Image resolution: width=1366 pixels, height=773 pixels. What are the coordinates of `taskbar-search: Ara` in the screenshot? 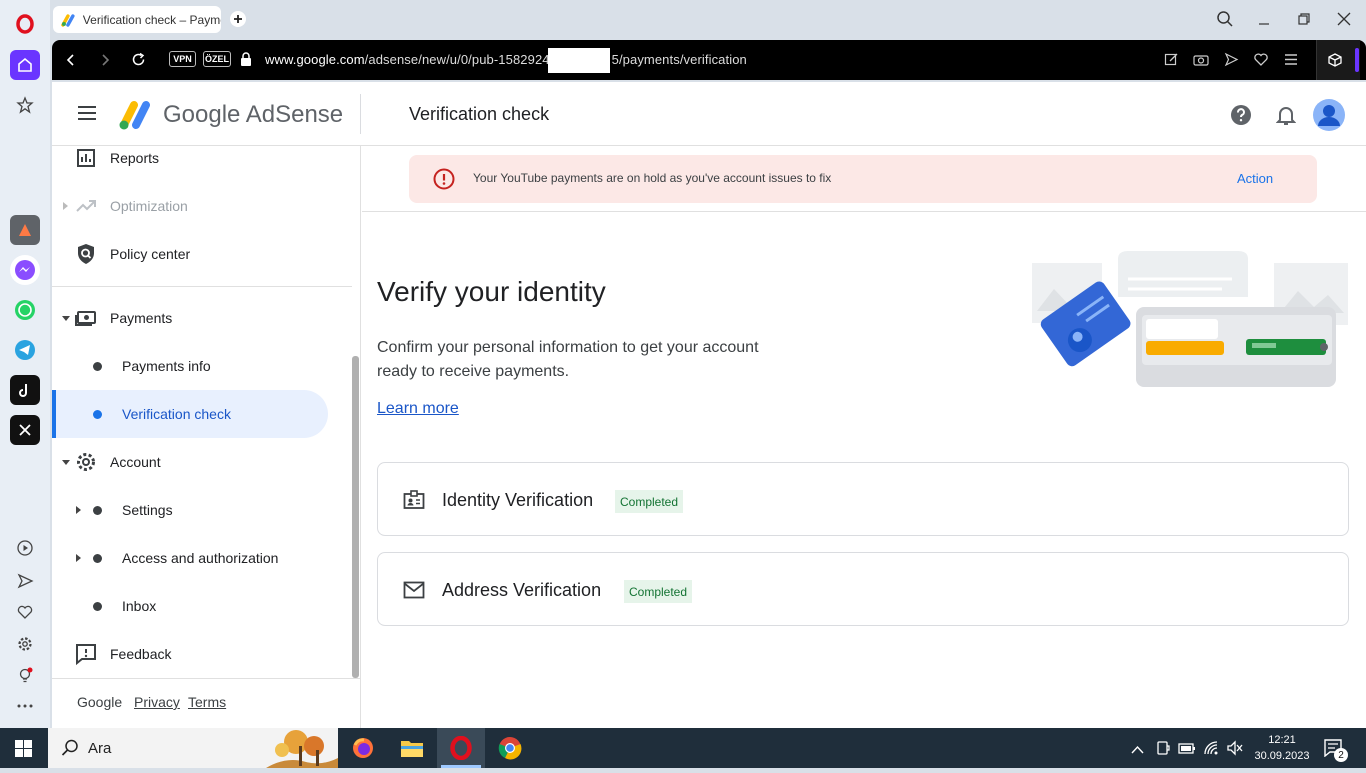 It's located at (193, 748).